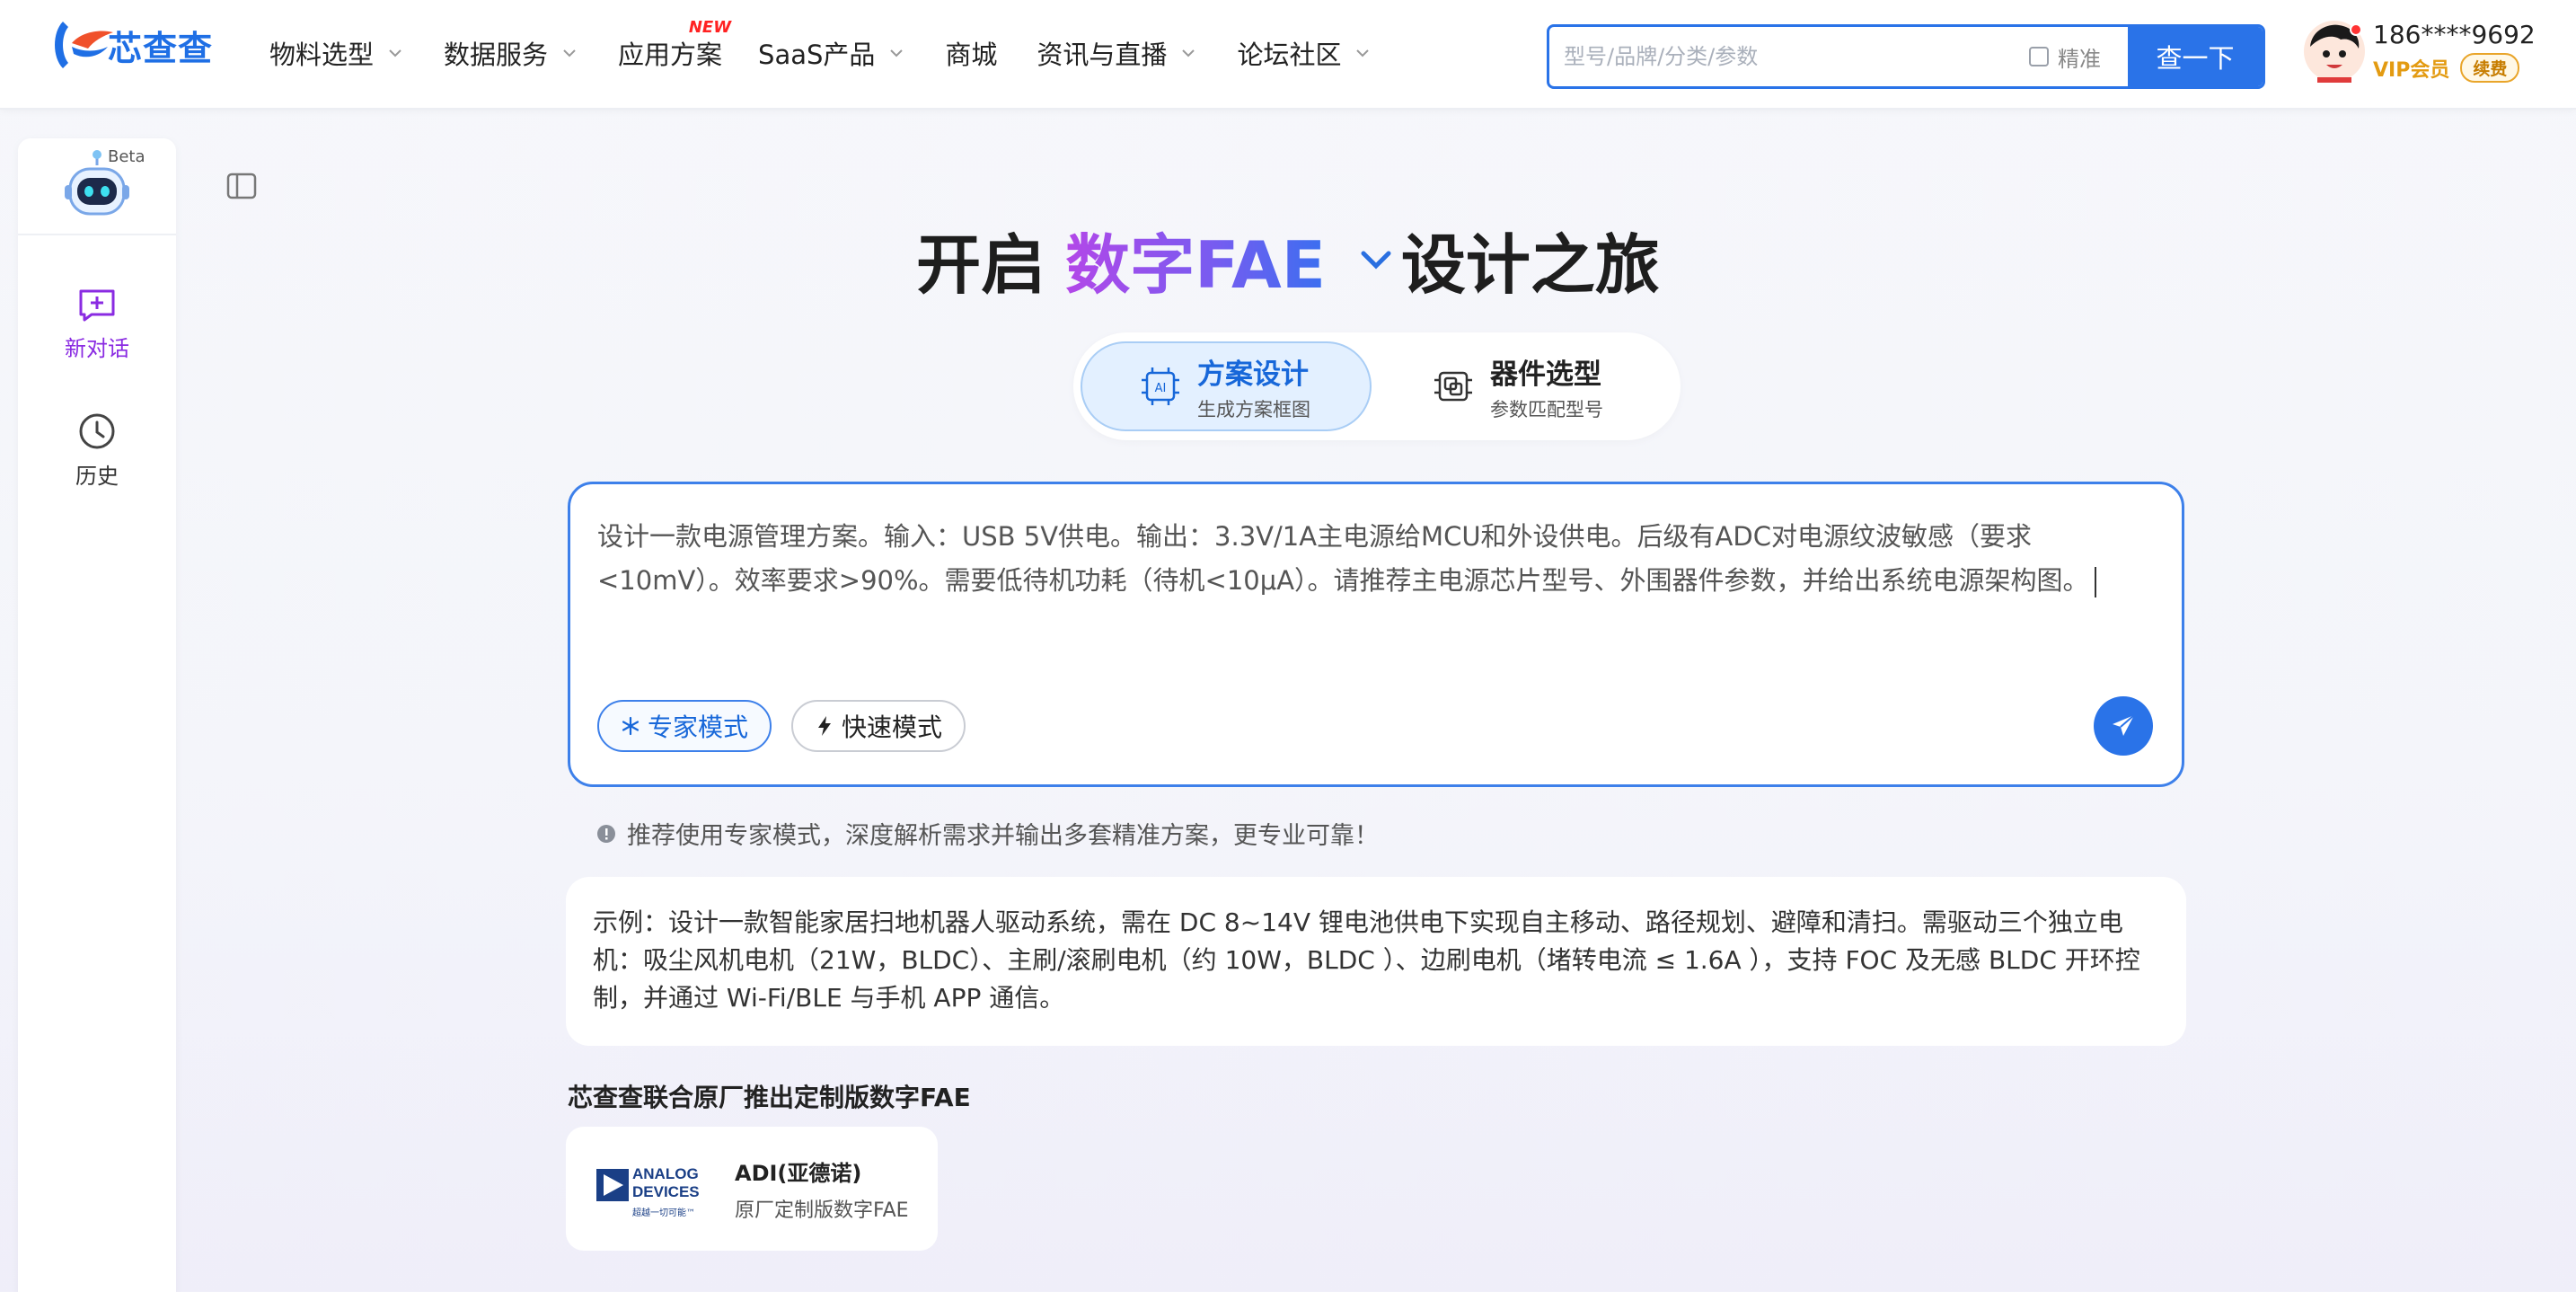 Image resolution: width=2576 pixels, height=1292 pixels. I want to click on adi-logo-mark, so click(612, 1185).